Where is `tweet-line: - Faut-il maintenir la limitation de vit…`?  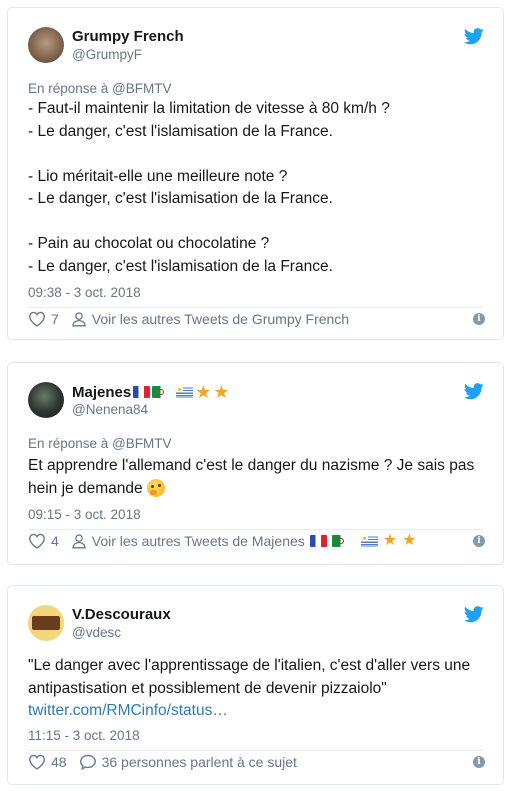
tweet-line: - Faut-il maintenir la limitation de vit… is located at coordinates (209, 108).